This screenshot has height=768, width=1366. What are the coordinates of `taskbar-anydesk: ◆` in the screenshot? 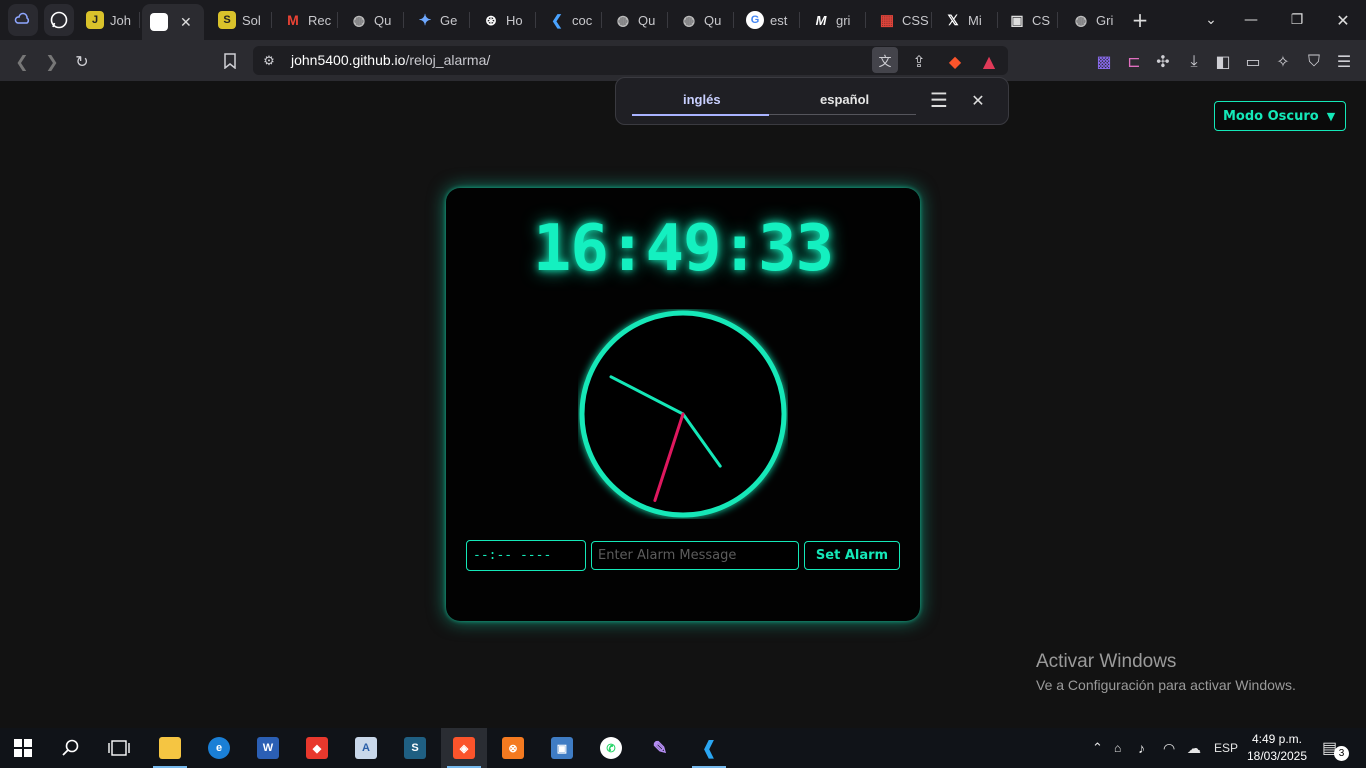 It's located at (317, 748).